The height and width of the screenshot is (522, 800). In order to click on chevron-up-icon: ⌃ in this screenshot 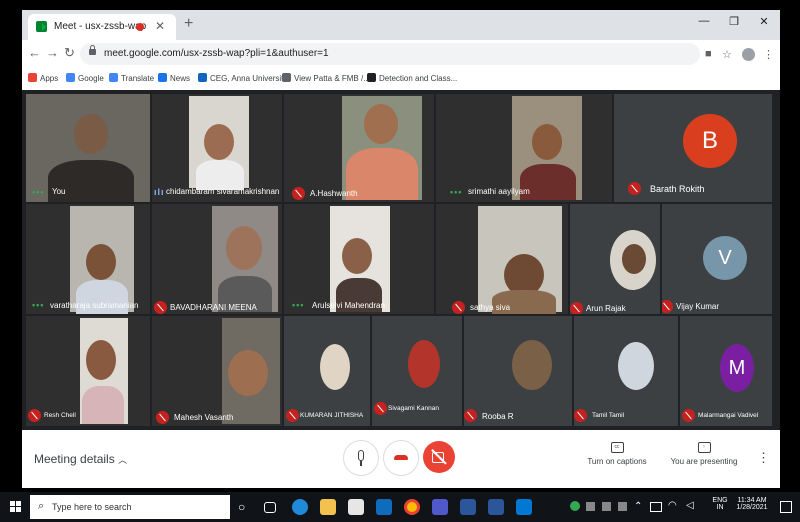, I will do `click(638, 506)`.